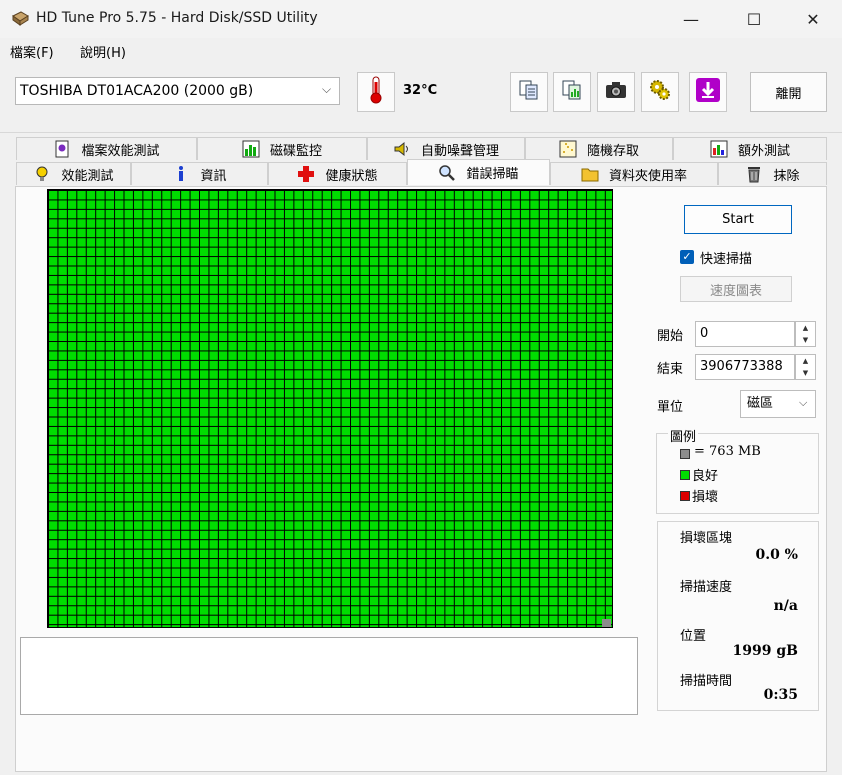  What do you see at coordinates (295, 151) in the screenshot?
I see `tab-label: 磁碟監控` at bounding box center [295, 151].